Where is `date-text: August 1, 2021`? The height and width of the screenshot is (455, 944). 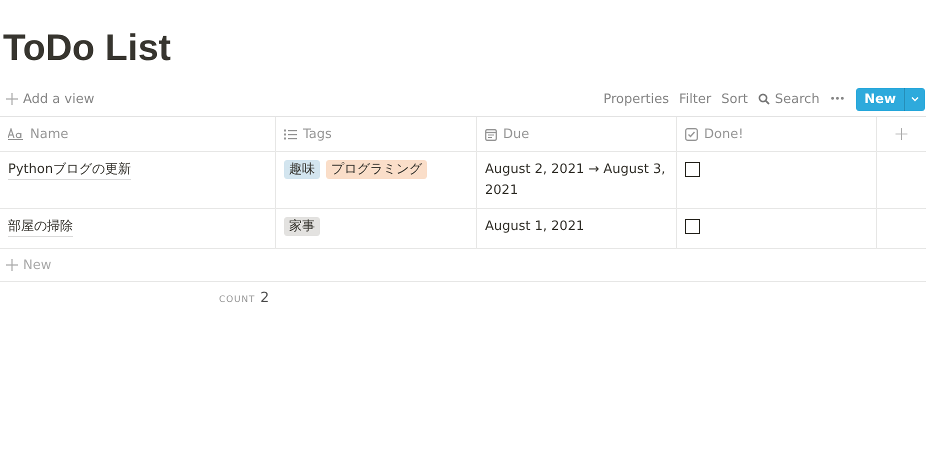 date-text: August 1, 2021 is located at coordinates (534, 226).